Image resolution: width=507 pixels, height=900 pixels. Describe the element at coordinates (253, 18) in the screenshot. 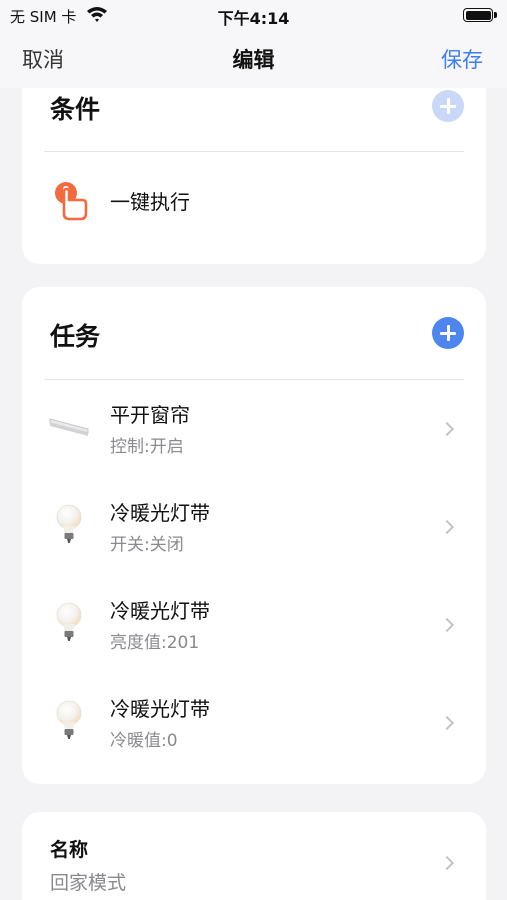

I see `status-time: 下午4:14` at that location.